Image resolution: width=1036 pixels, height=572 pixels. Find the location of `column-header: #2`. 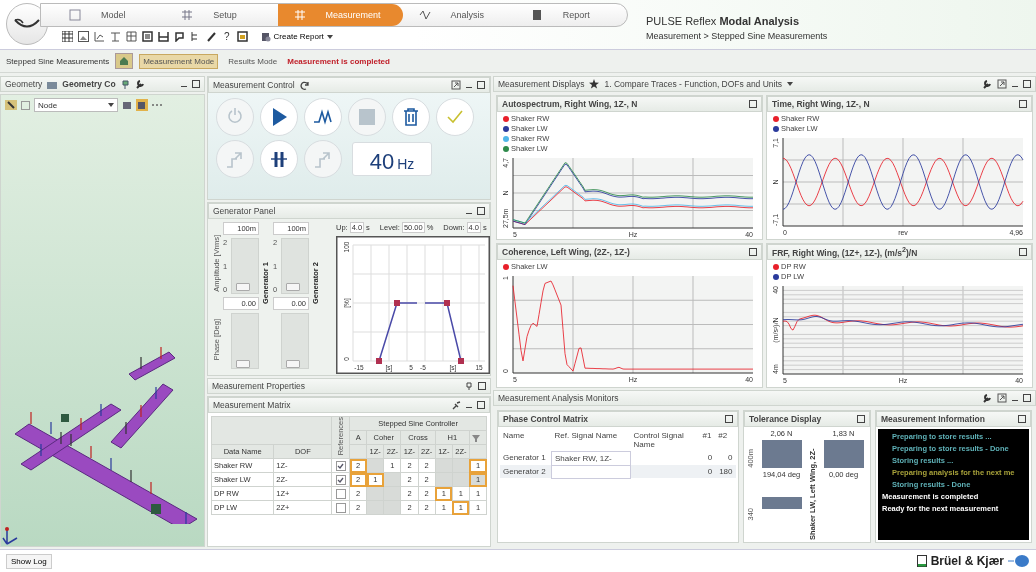

column-header: #2 is located at coordinates (723, 436).